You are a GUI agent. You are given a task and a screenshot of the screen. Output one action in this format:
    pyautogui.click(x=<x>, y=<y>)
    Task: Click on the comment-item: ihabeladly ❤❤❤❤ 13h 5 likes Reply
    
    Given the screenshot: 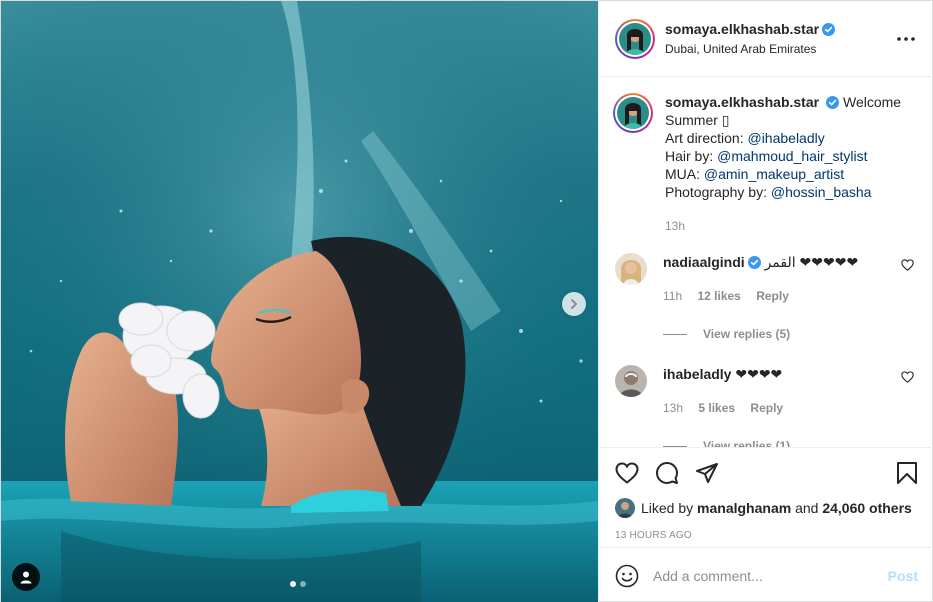 What is the action you would take?
    pyautogui.click(x=765, y=391)
    